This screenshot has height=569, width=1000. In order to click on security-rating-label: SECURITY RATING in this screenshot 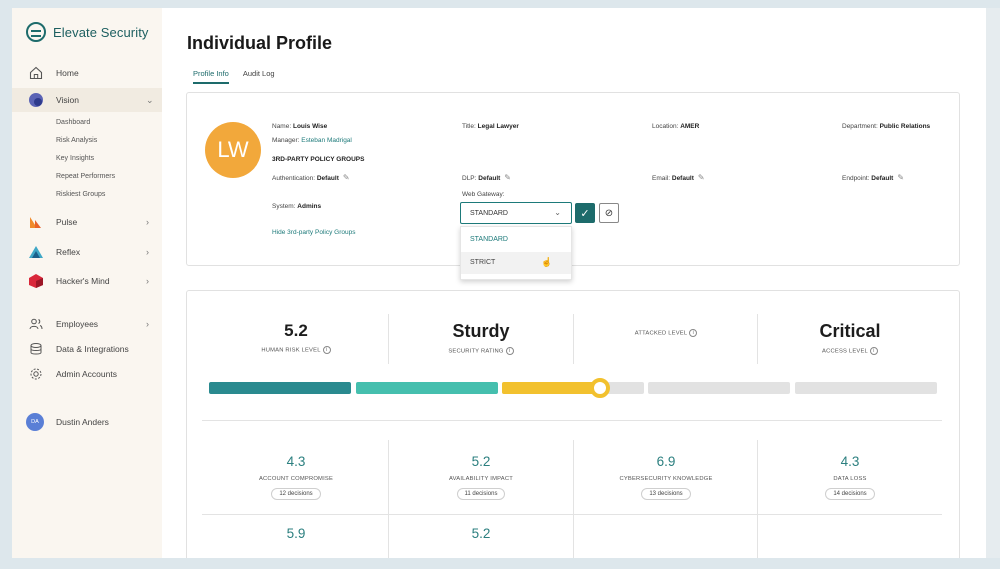, I will do `click(476, 351)`.